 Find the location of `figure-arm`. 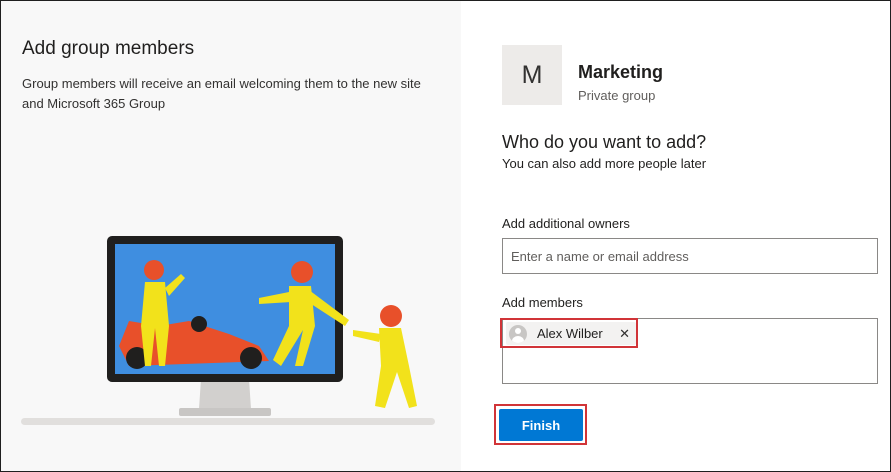

figure-arm is located at coordinates (367, 336).